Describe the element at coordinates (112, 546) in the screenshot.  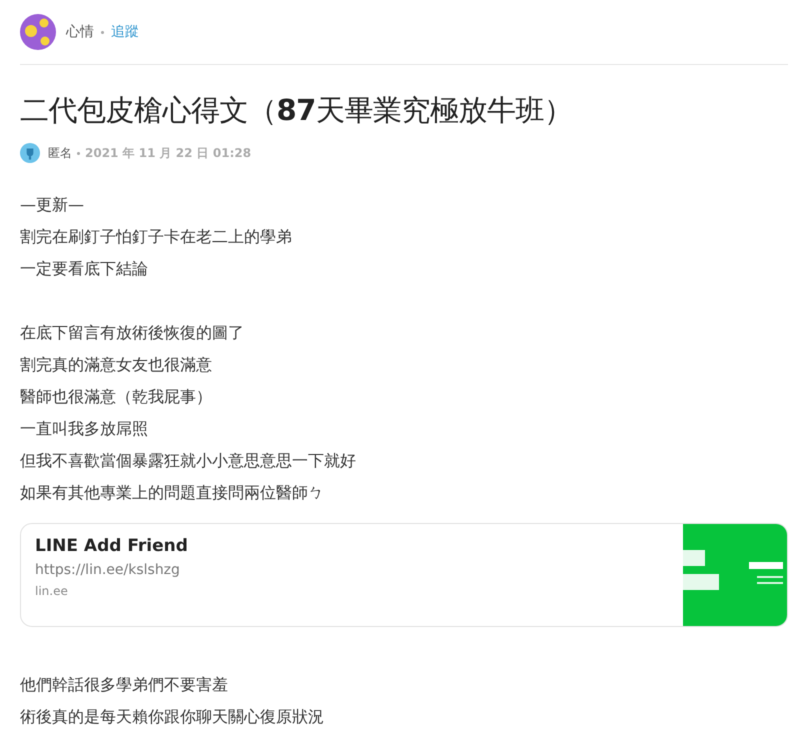
I see `card-title: LINE Add Friend` at that location.